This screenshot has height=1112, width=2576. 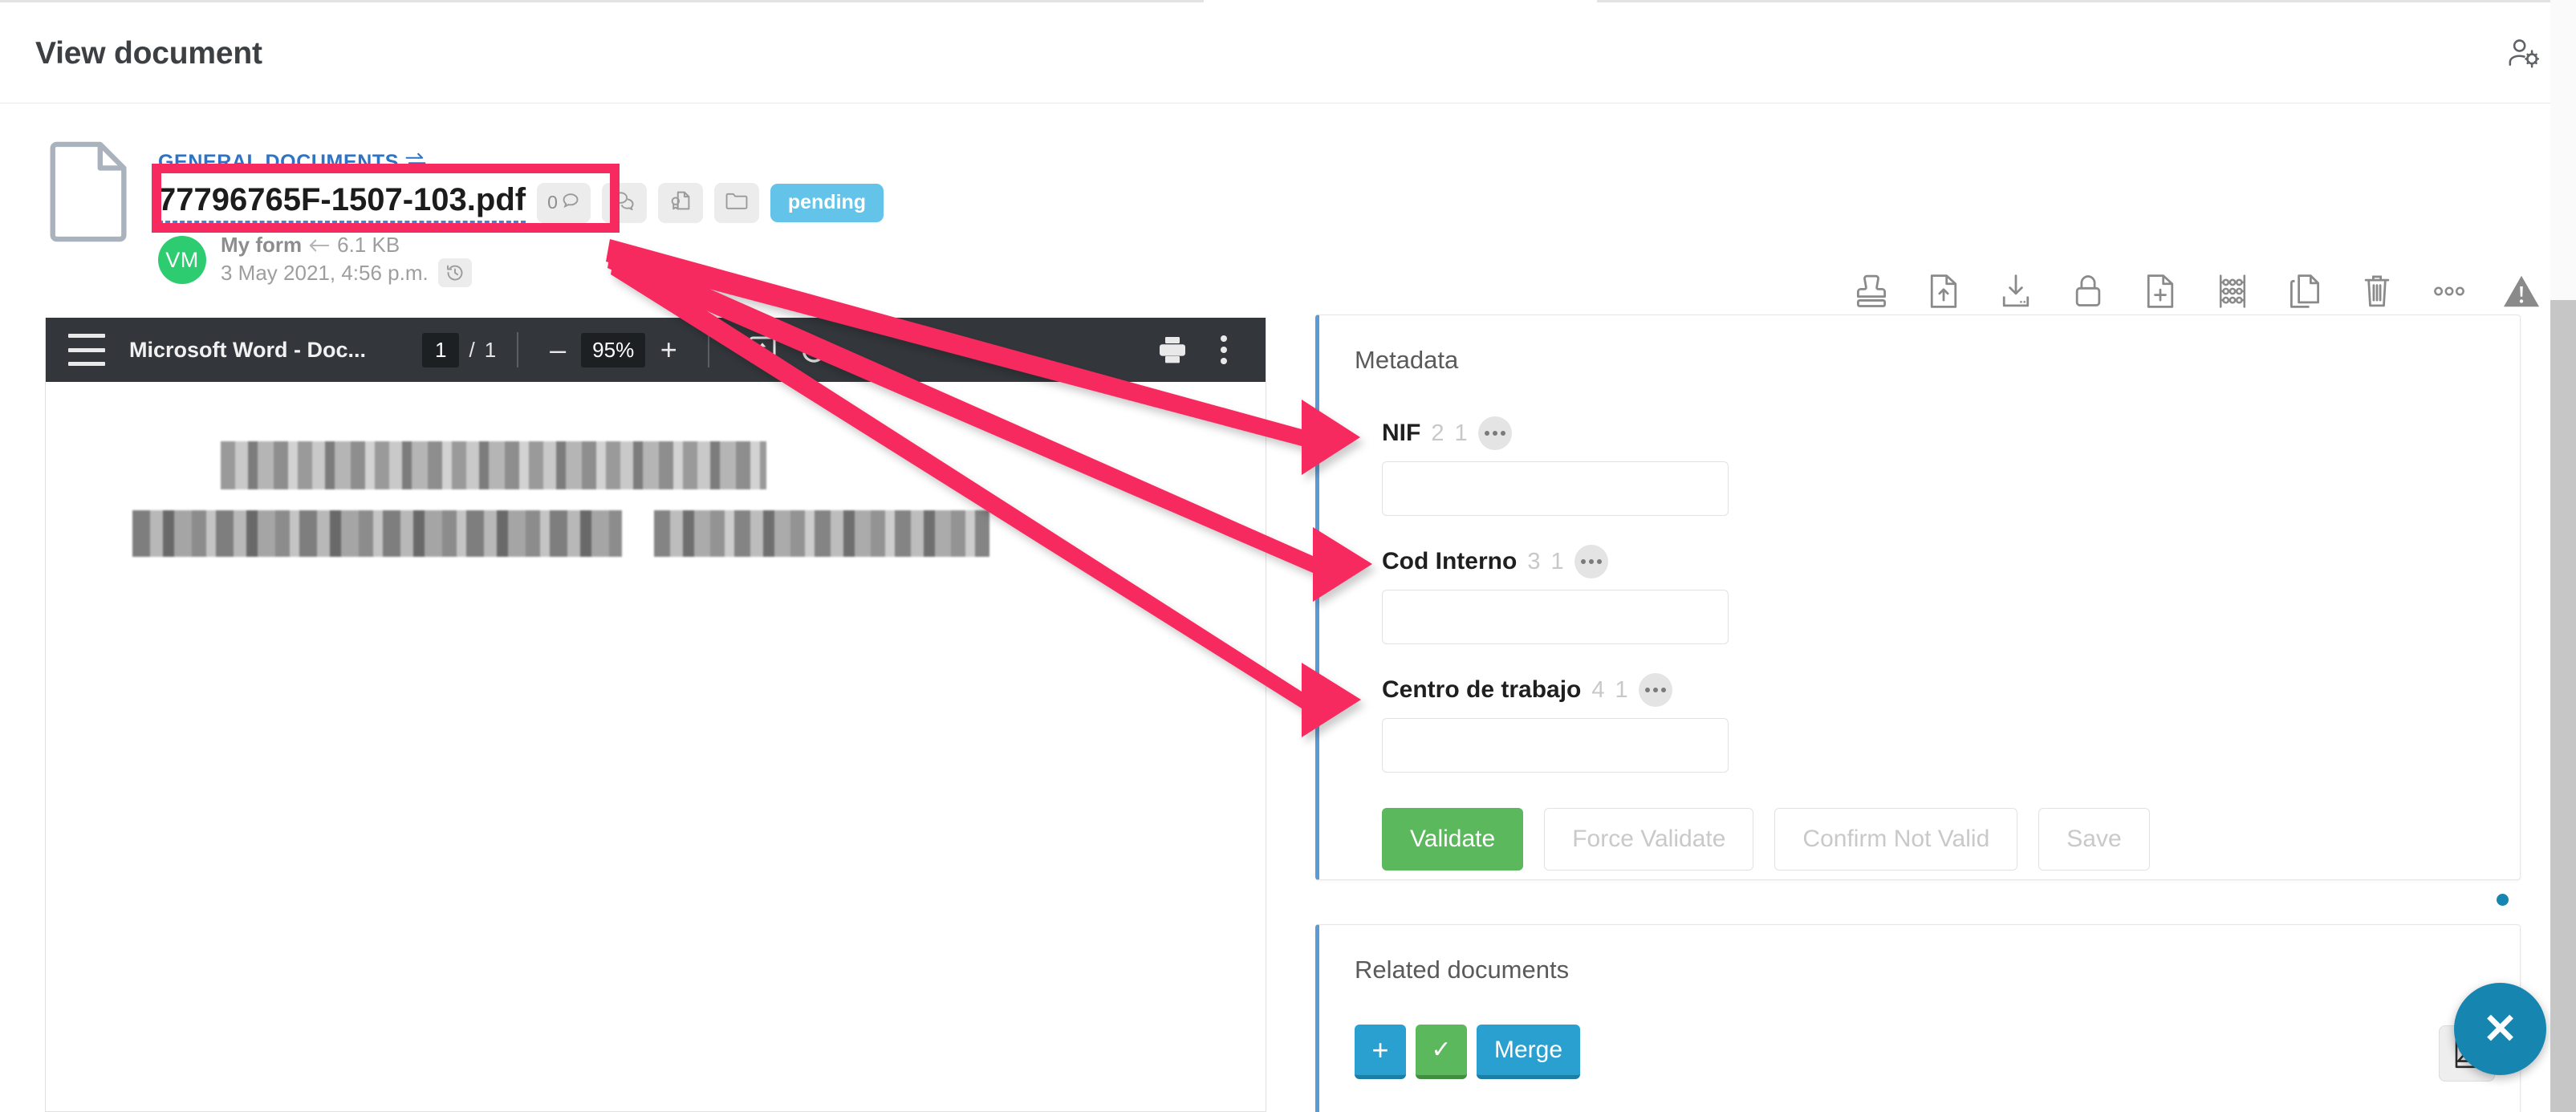 I want to click on document-toolbar, so click(x=2196, y=291).